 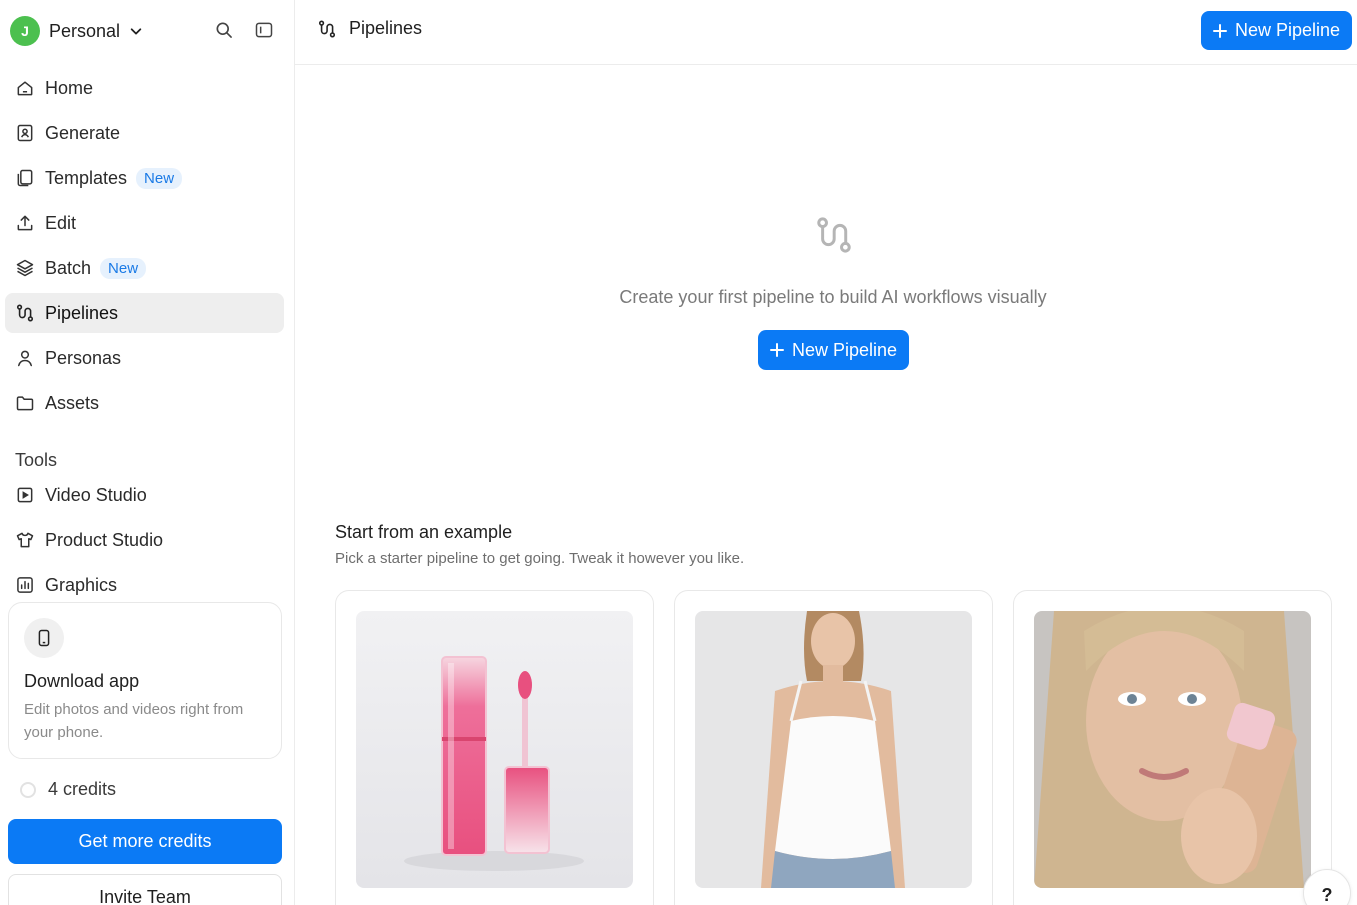 I want to click on sidebar-toggle-icon, so click(x=264, y=30).